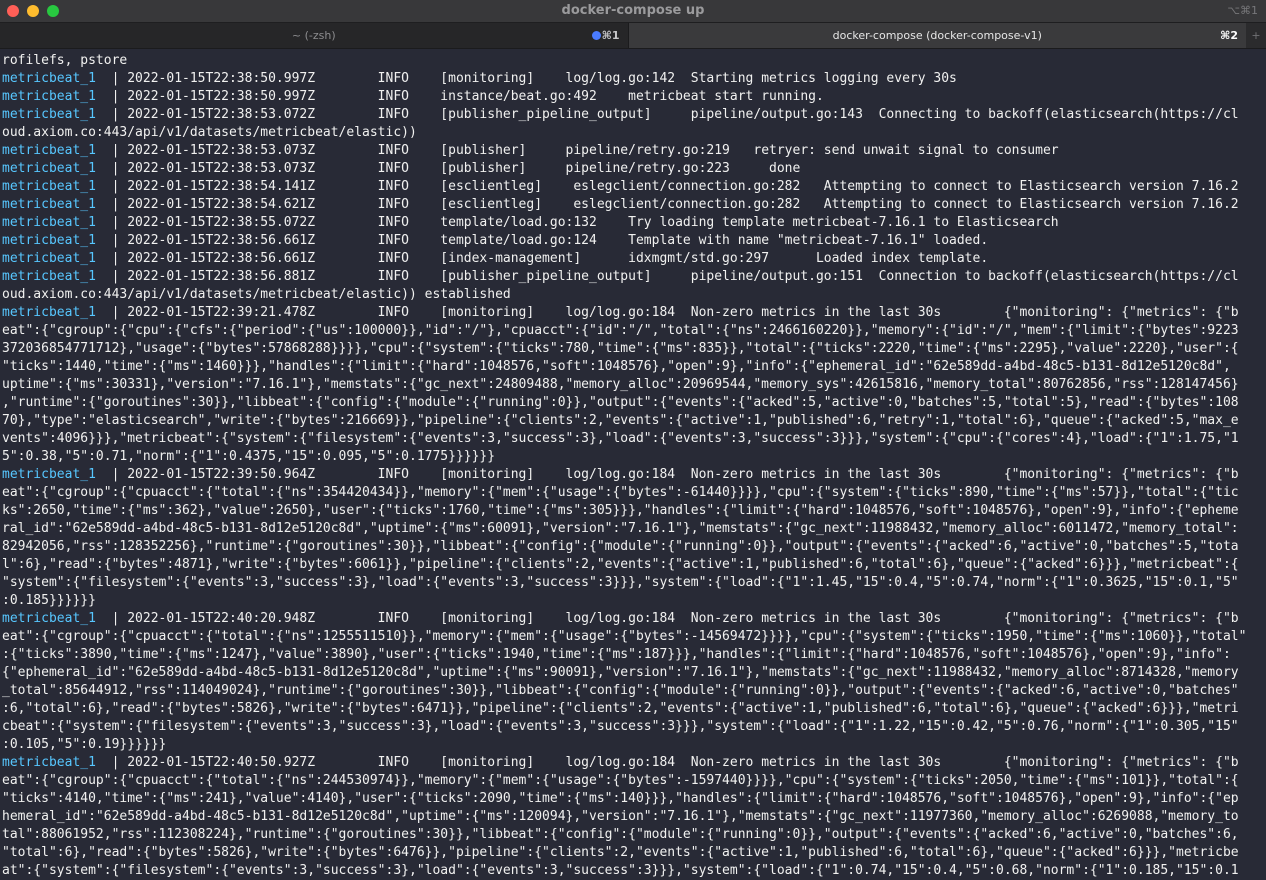 The image size is (1266, 880). Describe the element at coordinates (1229, 35) in the screenshot. I see `tab-shortcut: ⌘2` at that location.